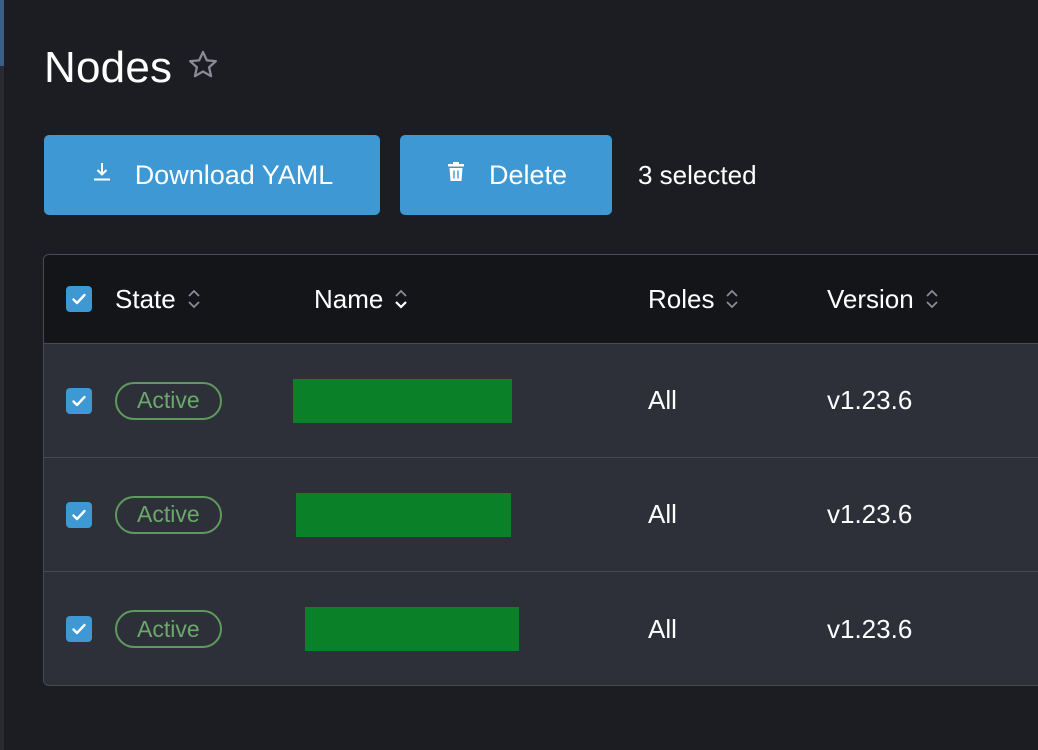 The height and width of the screenshot is (750, 1038). Describe the element at coordinates (102, 170) in the screenshot. I see `download-icon` at that location.